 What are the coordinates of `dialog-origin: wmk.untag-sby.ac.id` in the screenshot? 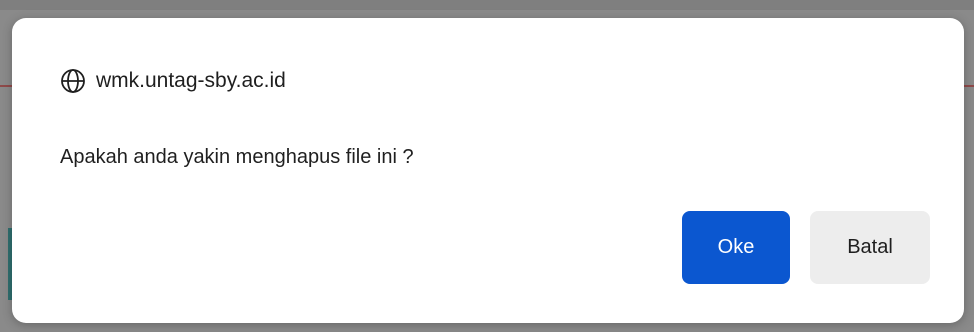 It's located at (173, 81).